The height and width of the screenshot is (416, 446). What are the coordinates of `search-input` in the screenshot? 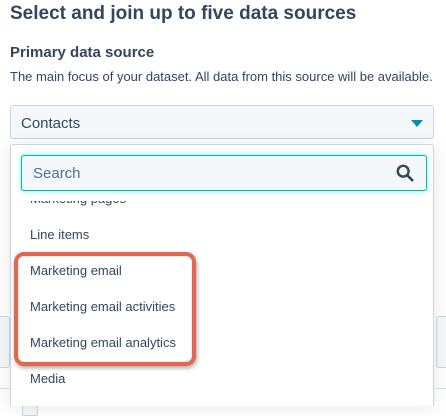 It's located at (202, 173).